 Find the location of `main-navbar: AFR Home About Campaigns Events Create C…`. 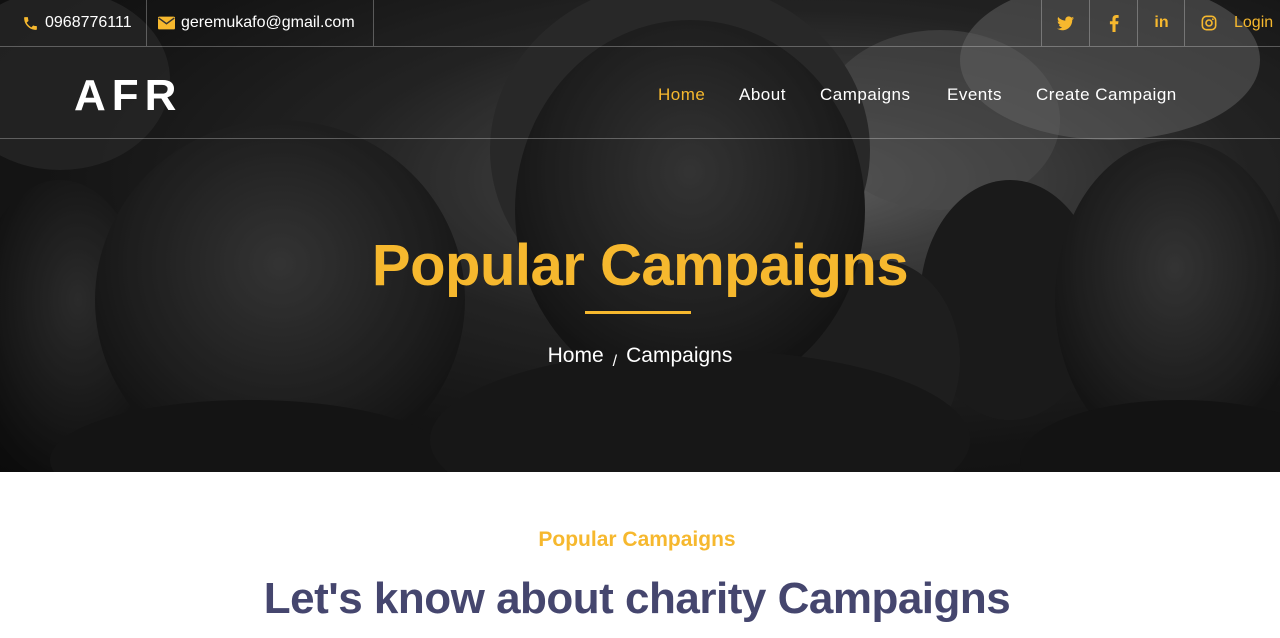

main-navbar: AFR Home About Campaigns Events Create C… is located at coordinates (640, 93).